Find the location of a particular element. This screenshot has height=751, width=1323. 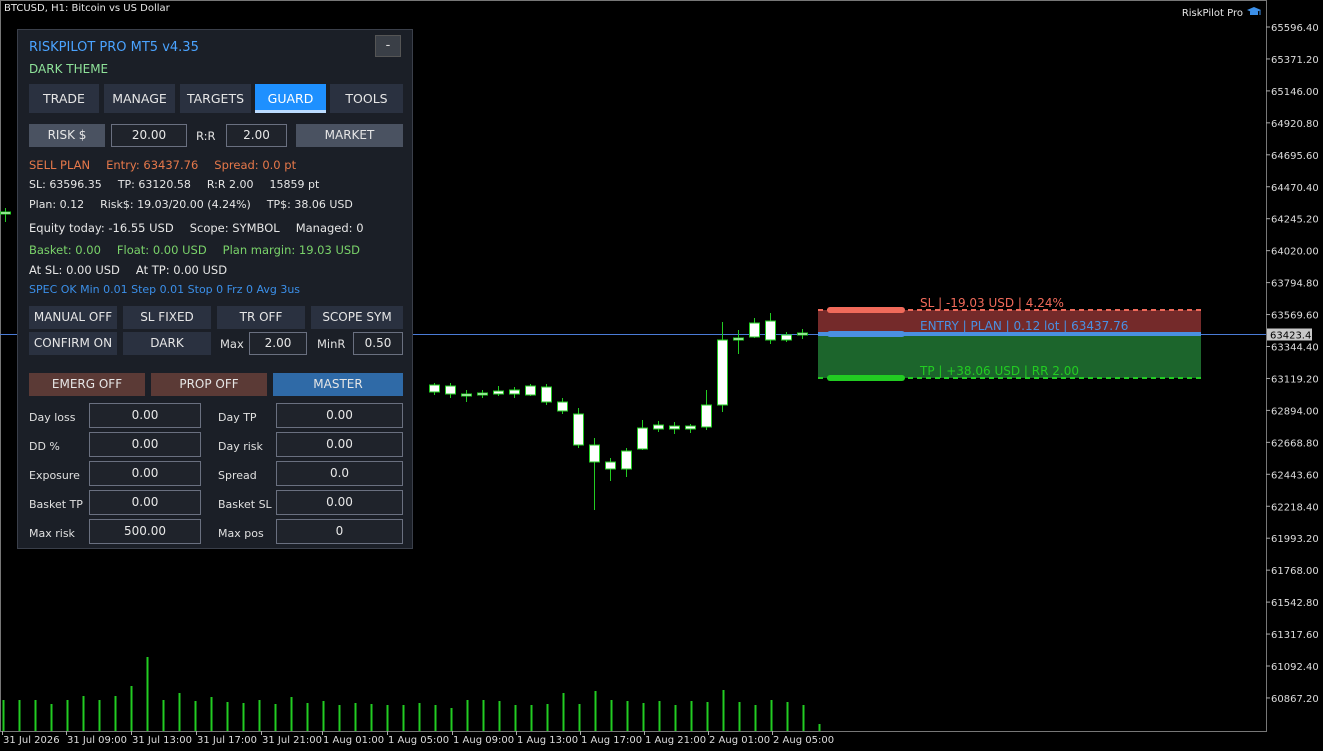

risk-value-input: 20.00 is located at coordinates (149, 135).